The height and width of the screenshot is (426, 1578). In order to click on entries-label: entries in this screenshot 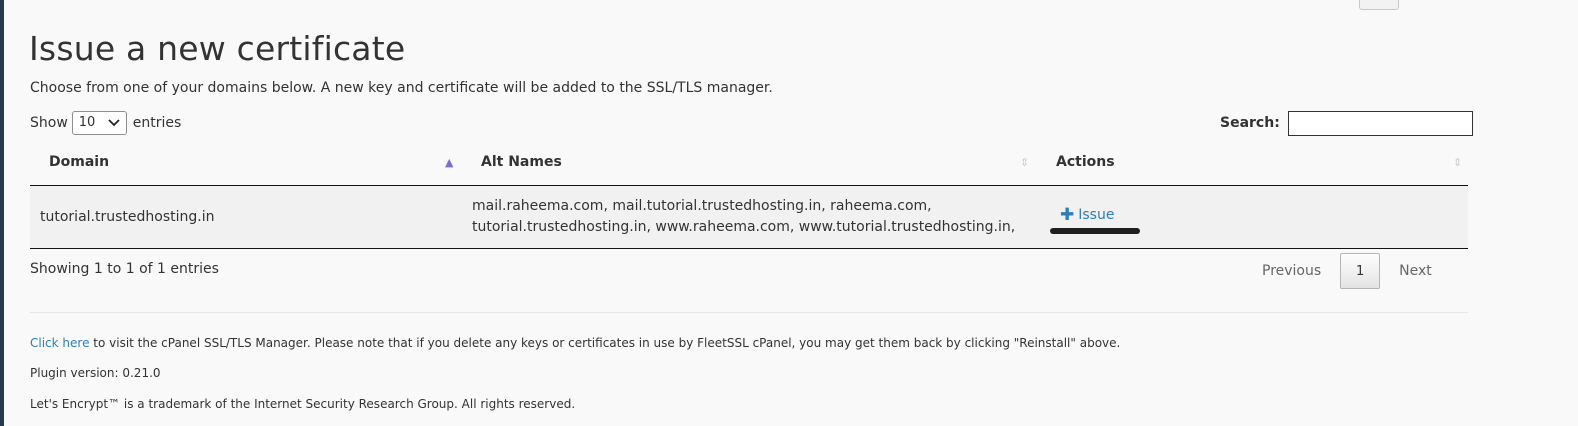, I will do `click(157, 122)`.